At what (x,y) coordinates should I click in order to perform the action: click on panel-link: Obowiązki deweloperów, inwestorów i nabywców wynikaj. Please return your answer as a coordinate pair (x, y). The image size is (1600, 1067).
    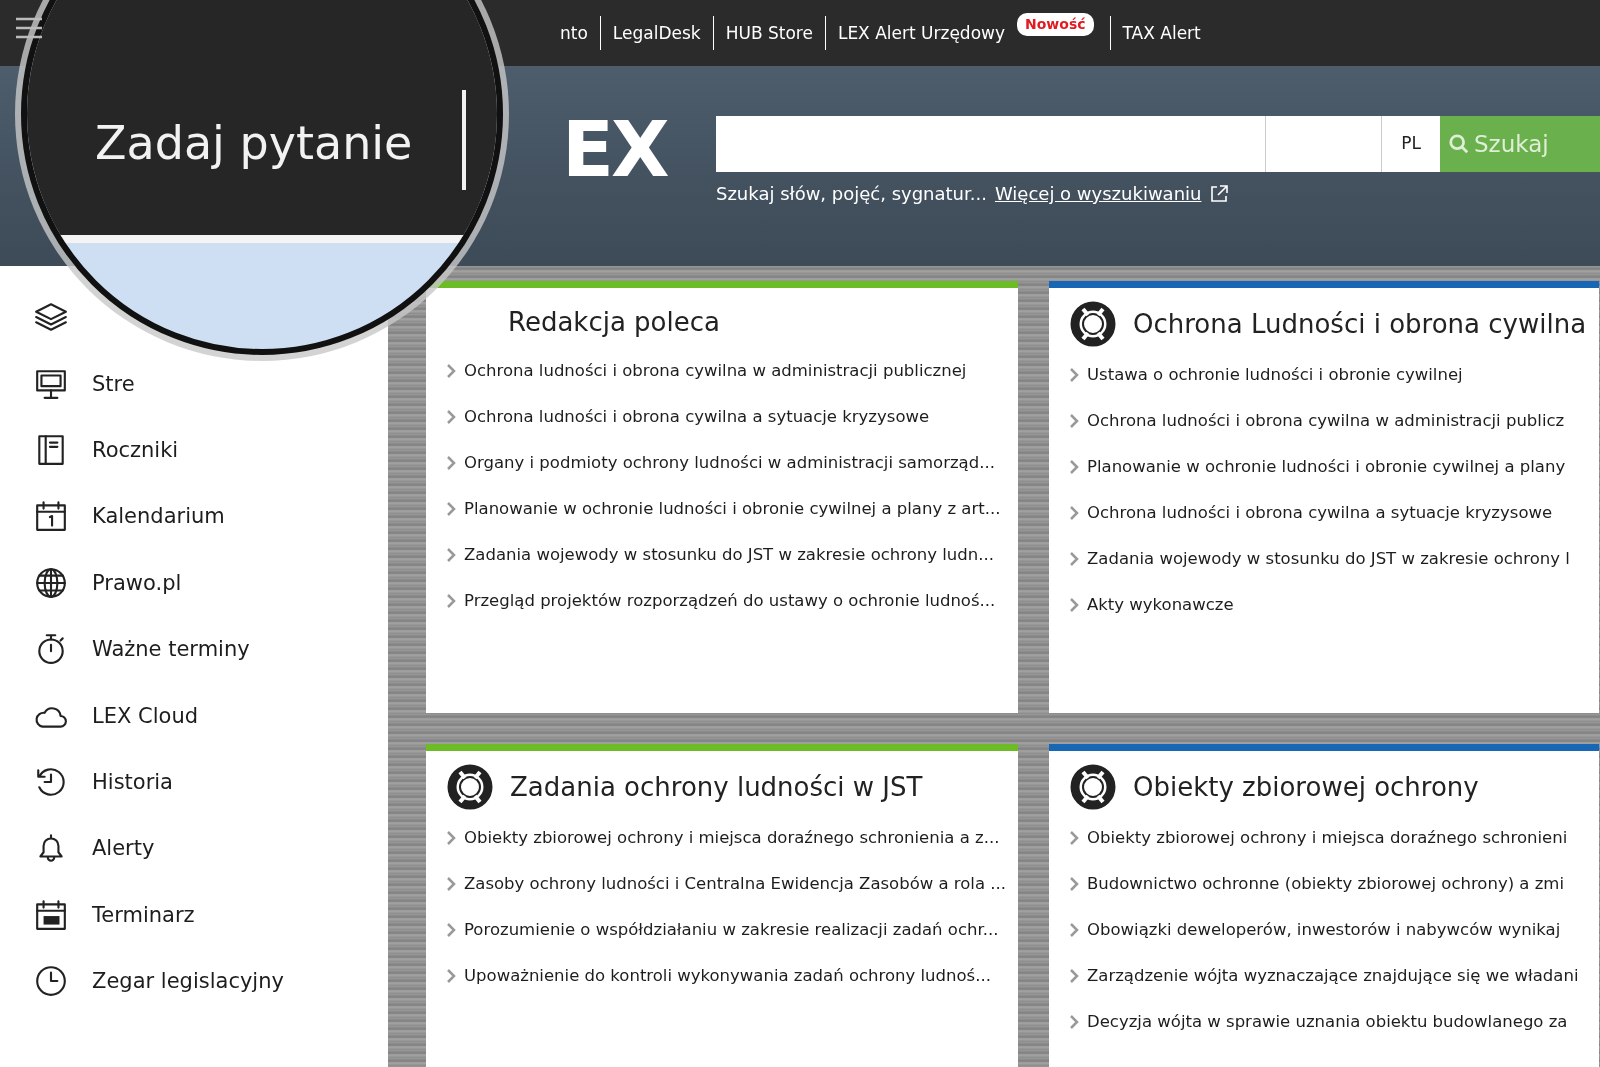
    Looking at the image, I should click on (1324, 930).